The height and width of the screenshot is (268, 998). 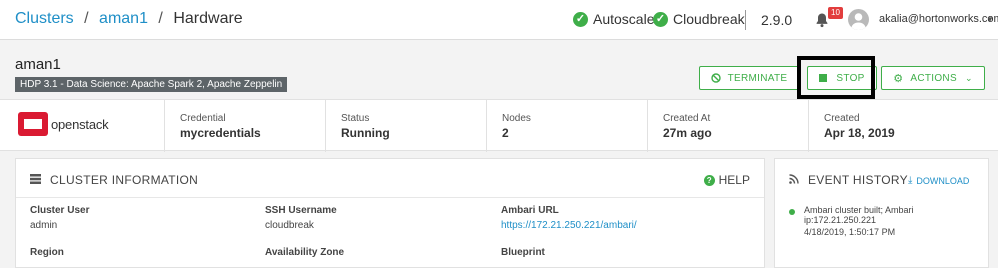 I want to click on ban-icon, so click(x=715, y=78).